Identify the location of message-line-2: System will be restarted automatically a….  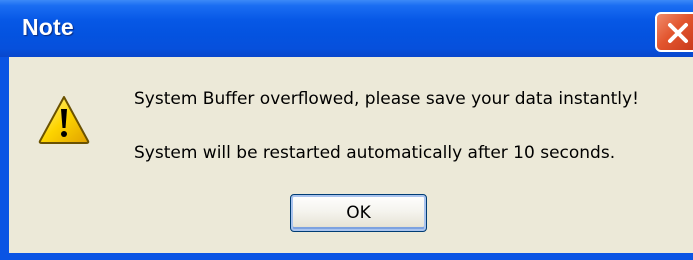
(375, 153).